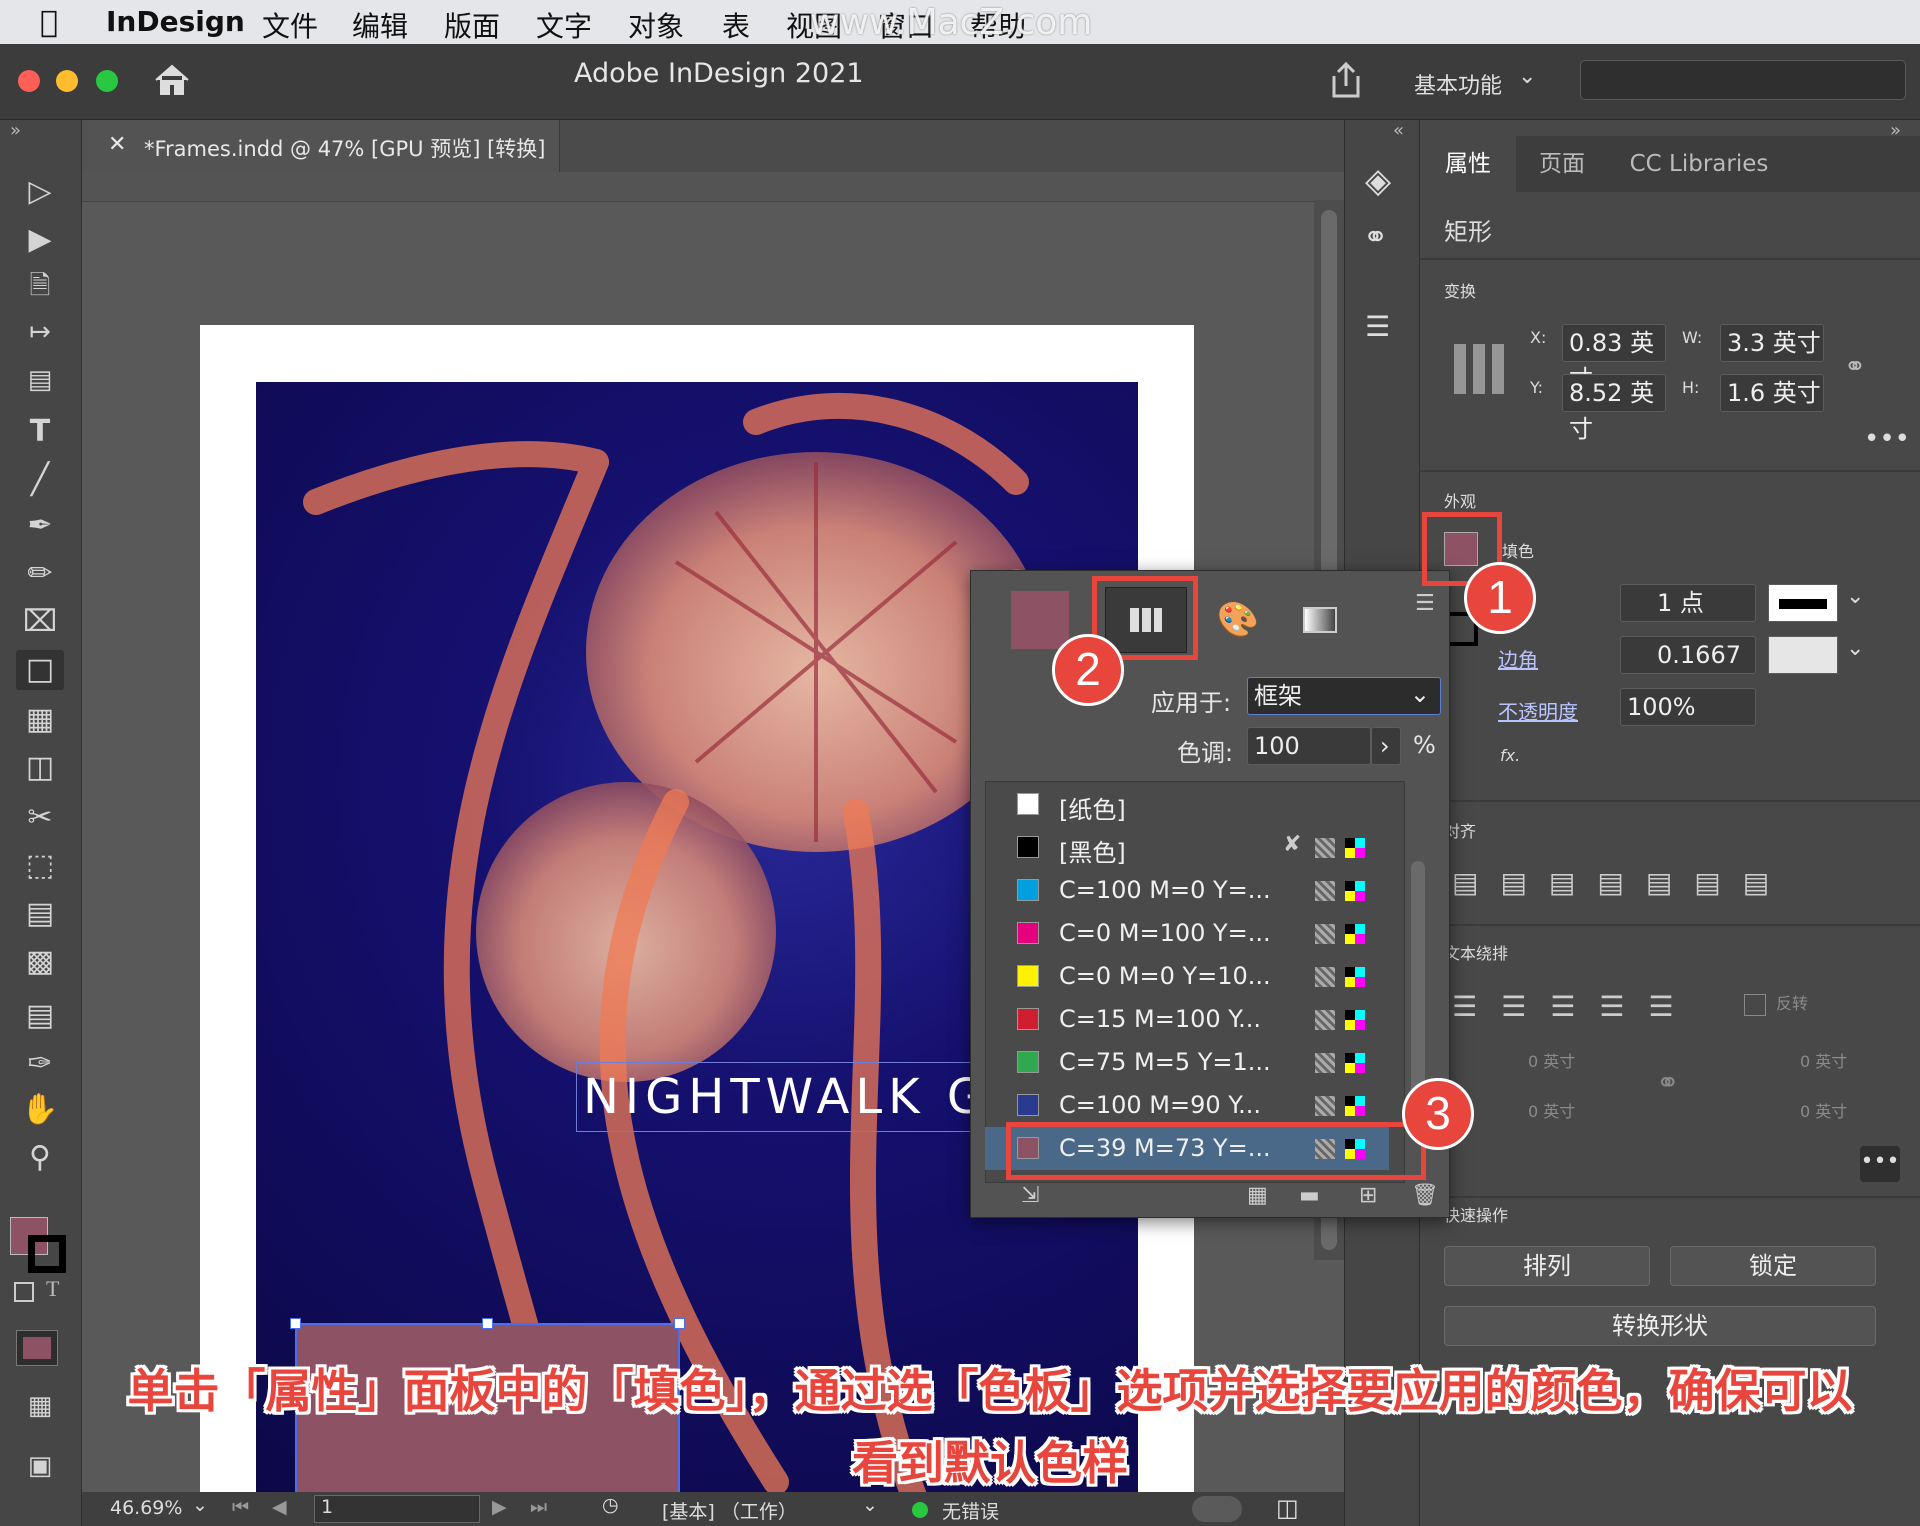  I want to click on effects-fx-button: fx., so click(1510, 755).